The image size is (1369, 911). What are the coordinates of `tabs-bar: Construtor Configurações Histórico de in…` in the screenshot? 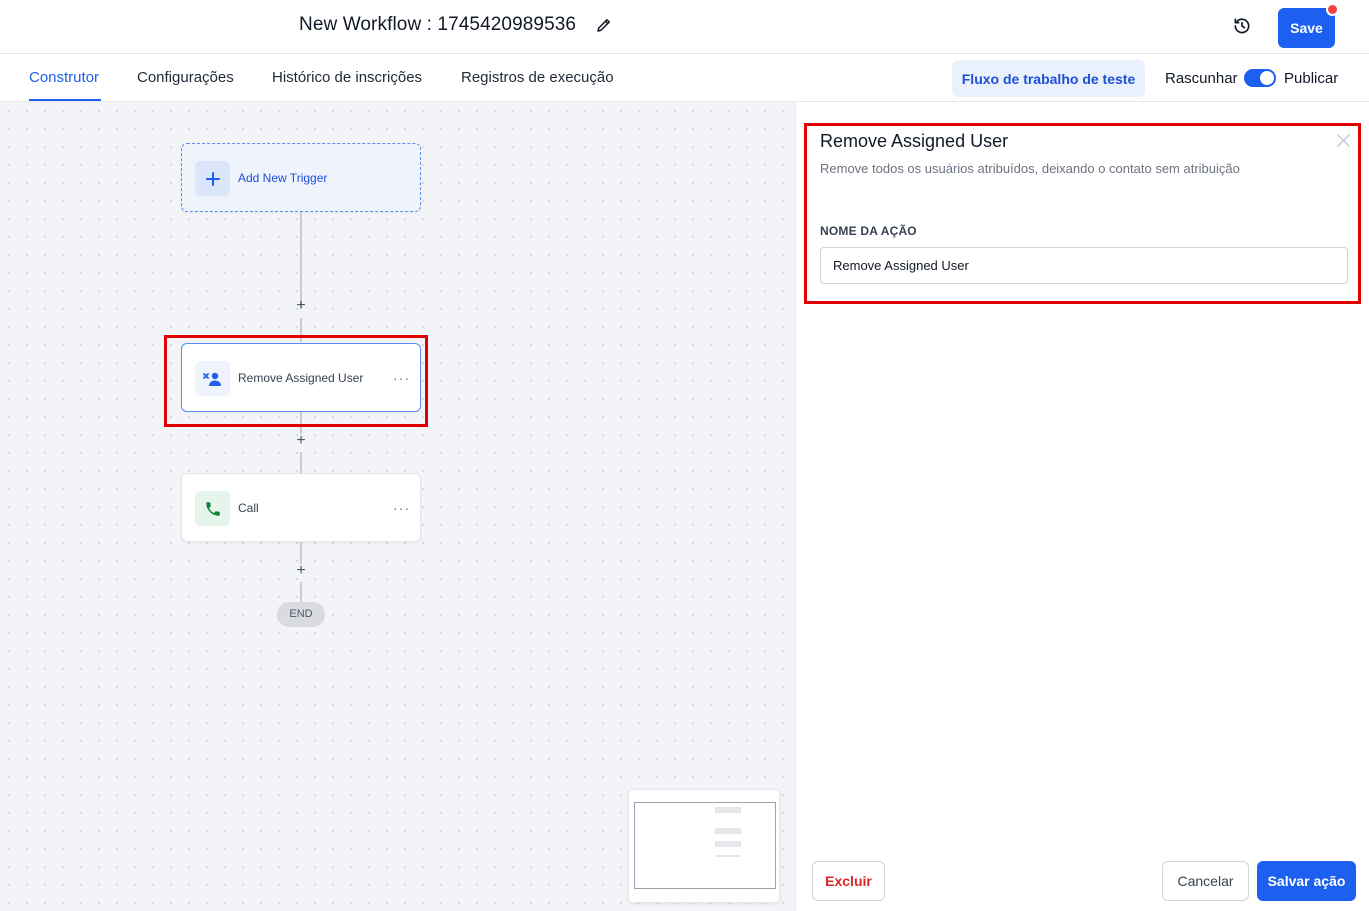 It's located at (684, 78).